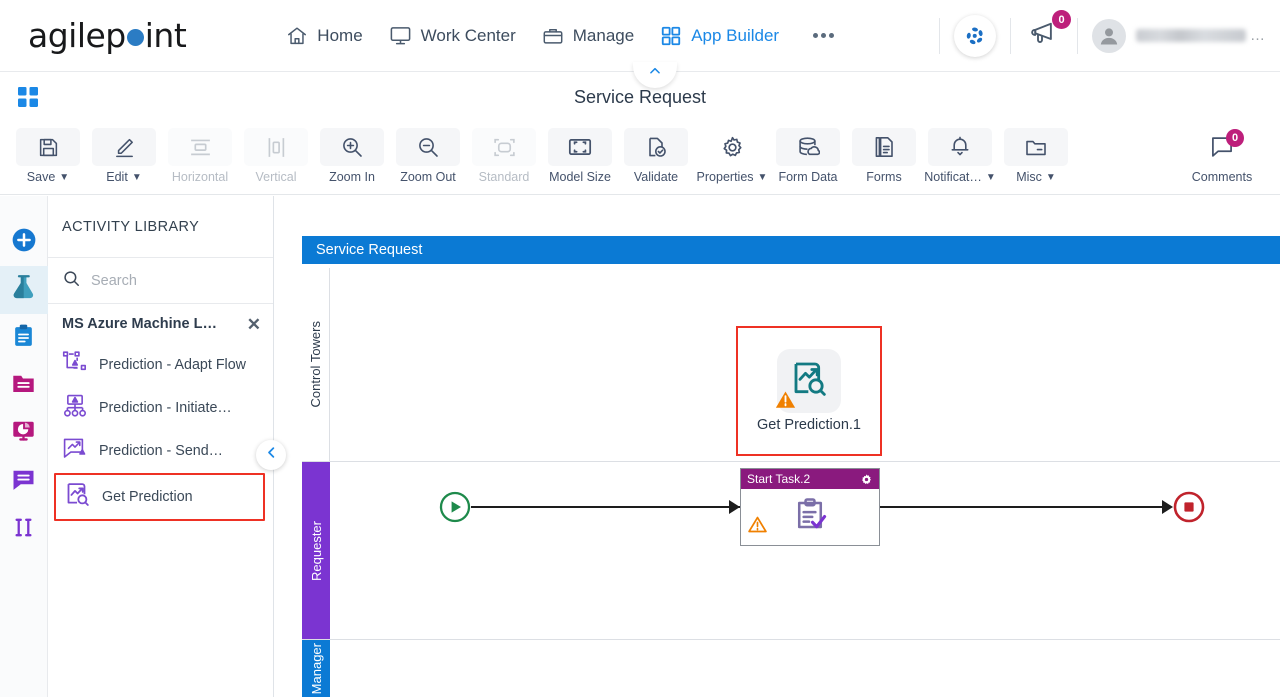 This screenshot has width=1280, height=697. What do you see at coordinates (452, 35) in the screenshot?
I see `nav-item-work-center: Work Center` at bounding box center [452, 35].